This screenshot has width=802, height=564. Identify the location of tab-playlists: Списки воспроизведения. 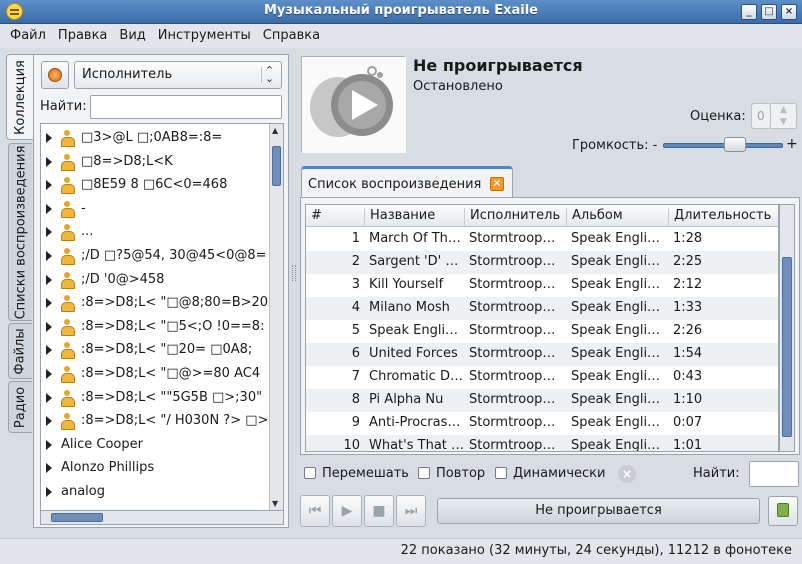
(20, 232).